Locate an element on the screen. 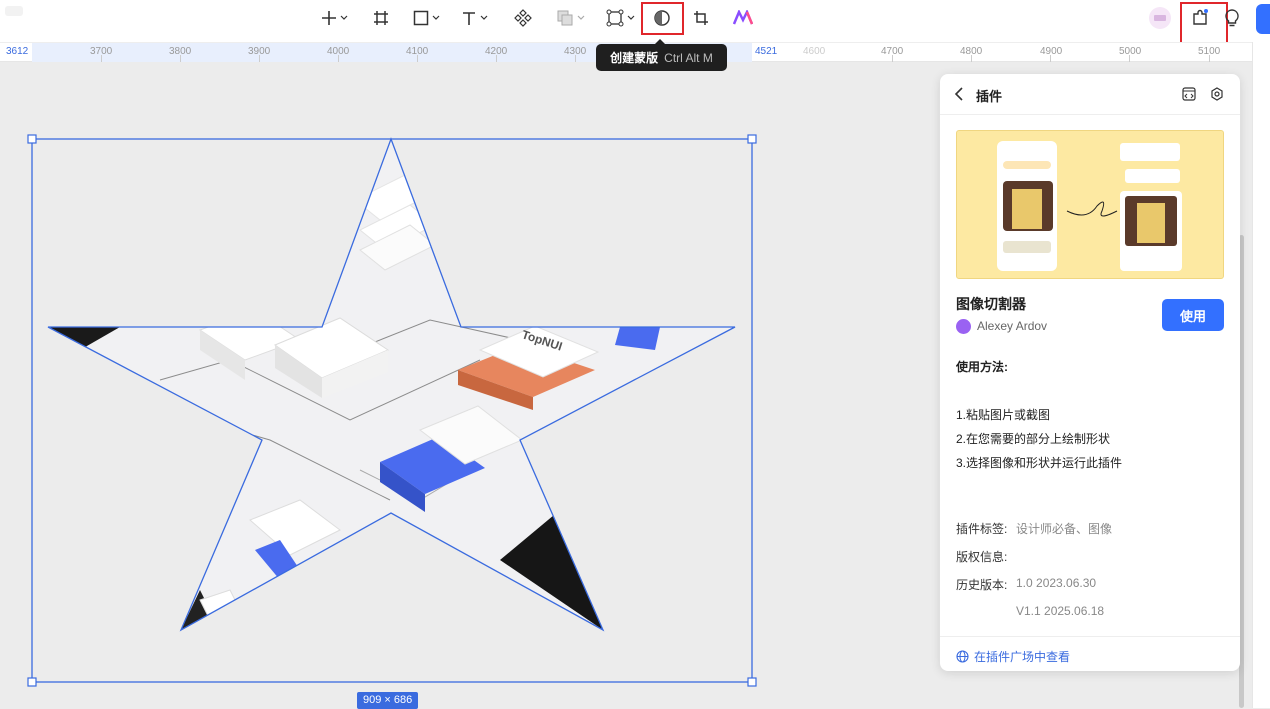 Image resolution: width=1270 pixels, height=709 pixels. usage-step: 2.在您需要的部分上绘制形状 is located at coordinates (1033, 439).